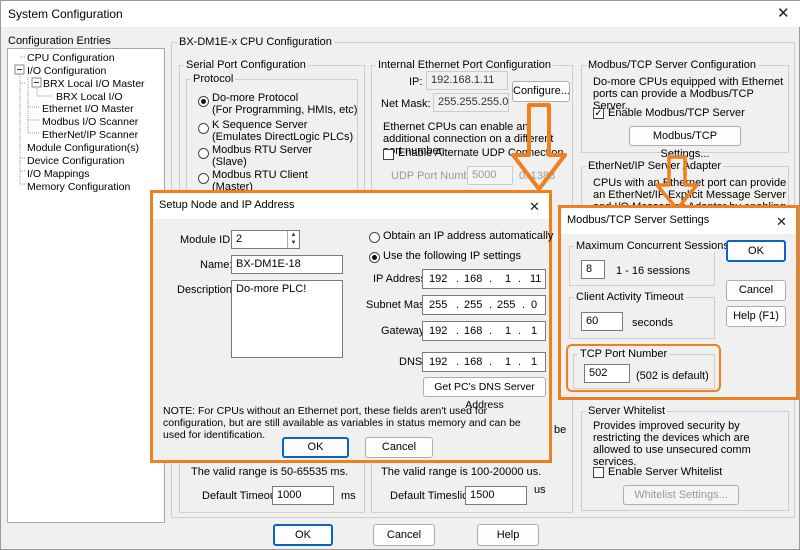 The height and width of the screenshot is (550, 800). Describe the element at coordinates (665, 472) in the screenshot. I see `enable-whitelist-label: Enable Server Whitelist` at that location.